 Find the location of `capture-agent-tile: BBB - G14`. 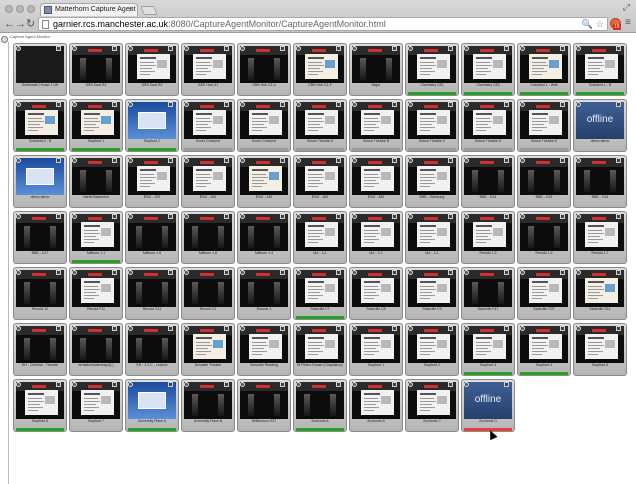

capture-agent-tile: BBB - G14 is located at coordinates (488, 181).